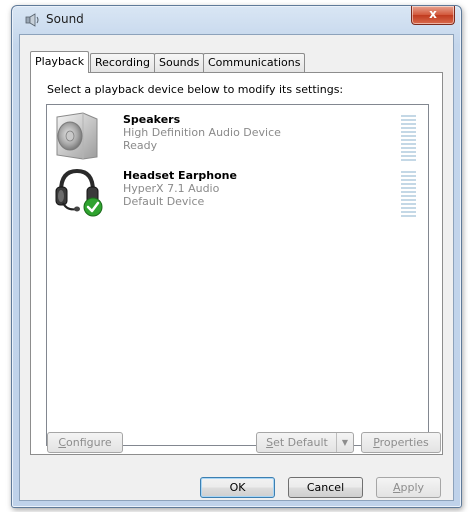 Image resolution: width=471 pixels, height=512 pixels. What do you see at coordinates (85, 442) in the screenshot?
I see `configure-button: Configure` at bounding box center [85, 442].